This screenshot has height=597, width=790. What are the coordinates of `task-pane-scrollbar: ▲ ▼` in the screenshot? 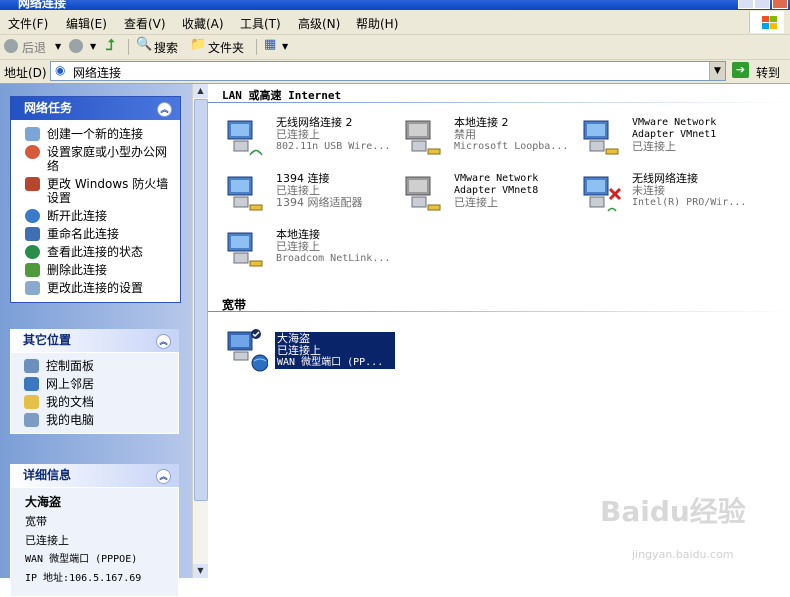 It's located at (200, 331).